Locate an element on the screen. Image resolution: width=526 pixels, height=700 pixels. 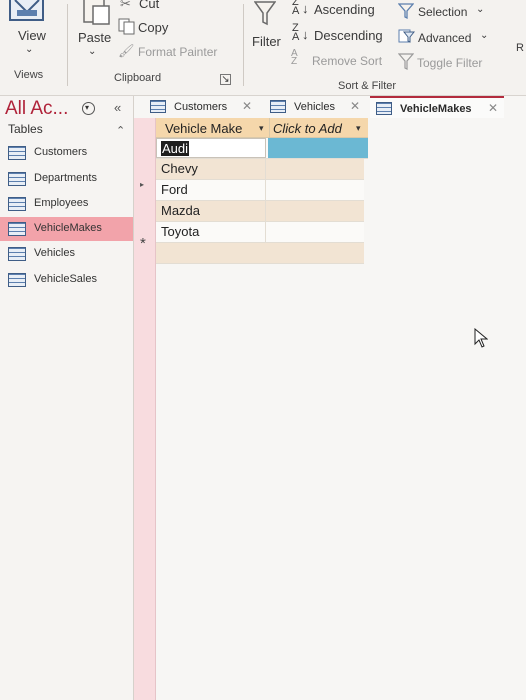
tab-label: Customers is located at coordinates (201, 107).